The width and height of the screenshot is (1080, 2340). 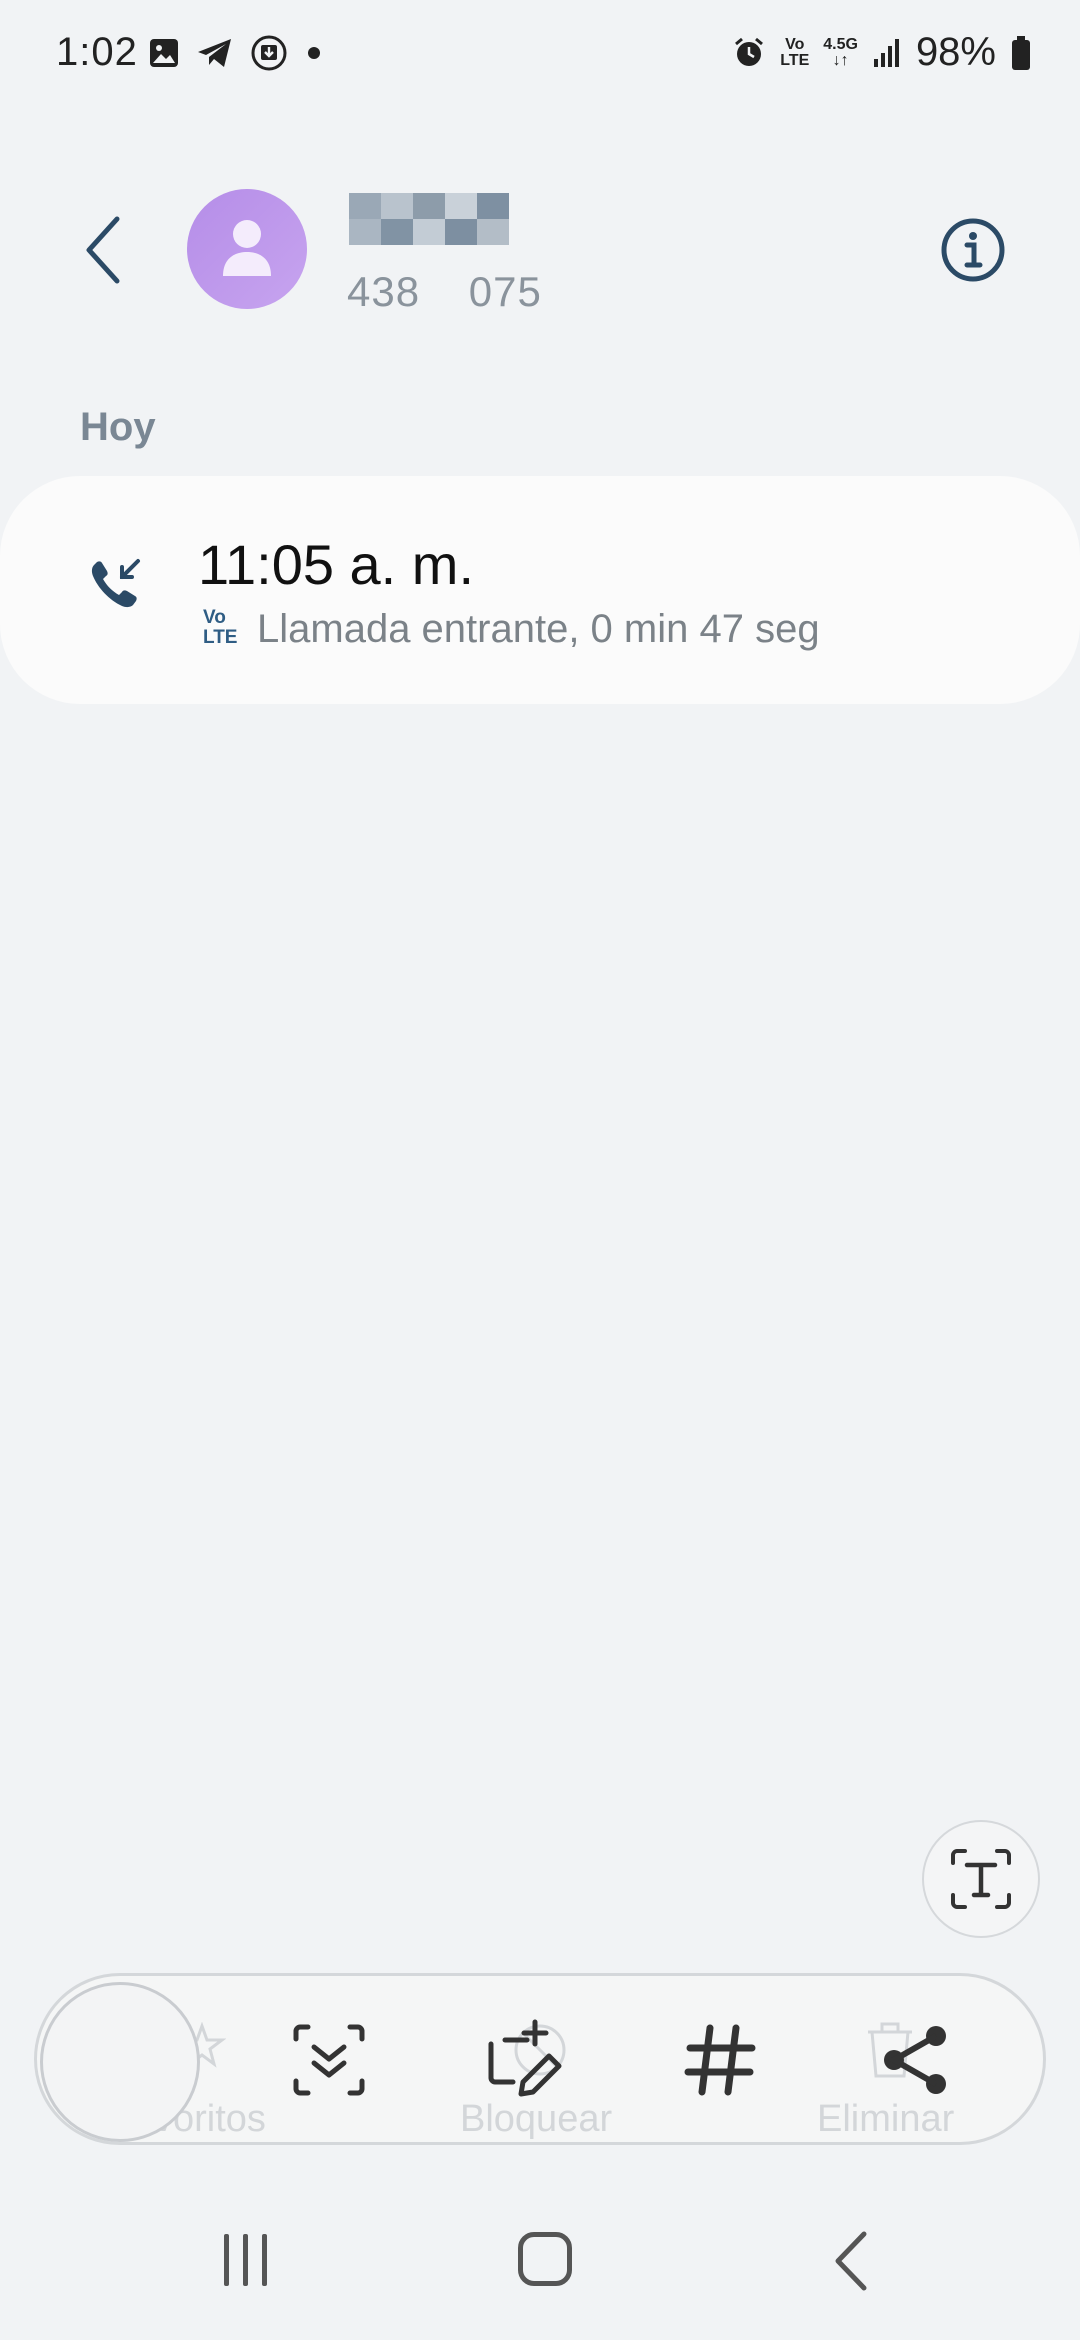 I want to click on section-label-today: Hoy, so click(x=118, y=427).